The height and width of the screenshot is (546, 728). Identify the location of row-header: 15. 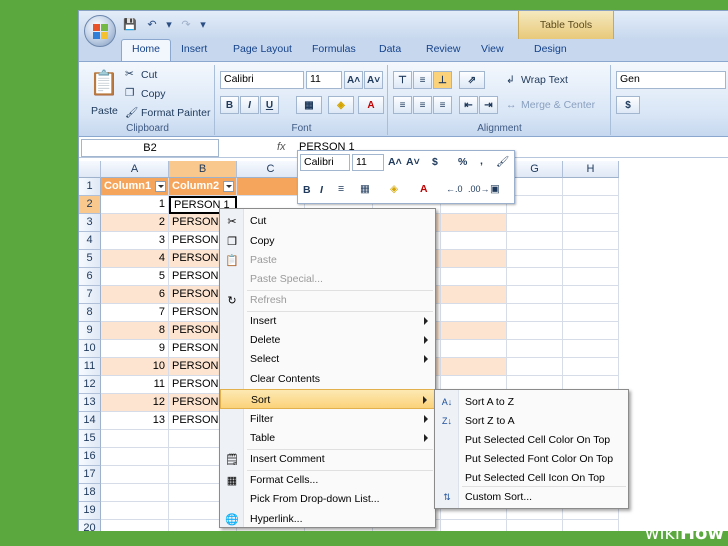
(90, 439).